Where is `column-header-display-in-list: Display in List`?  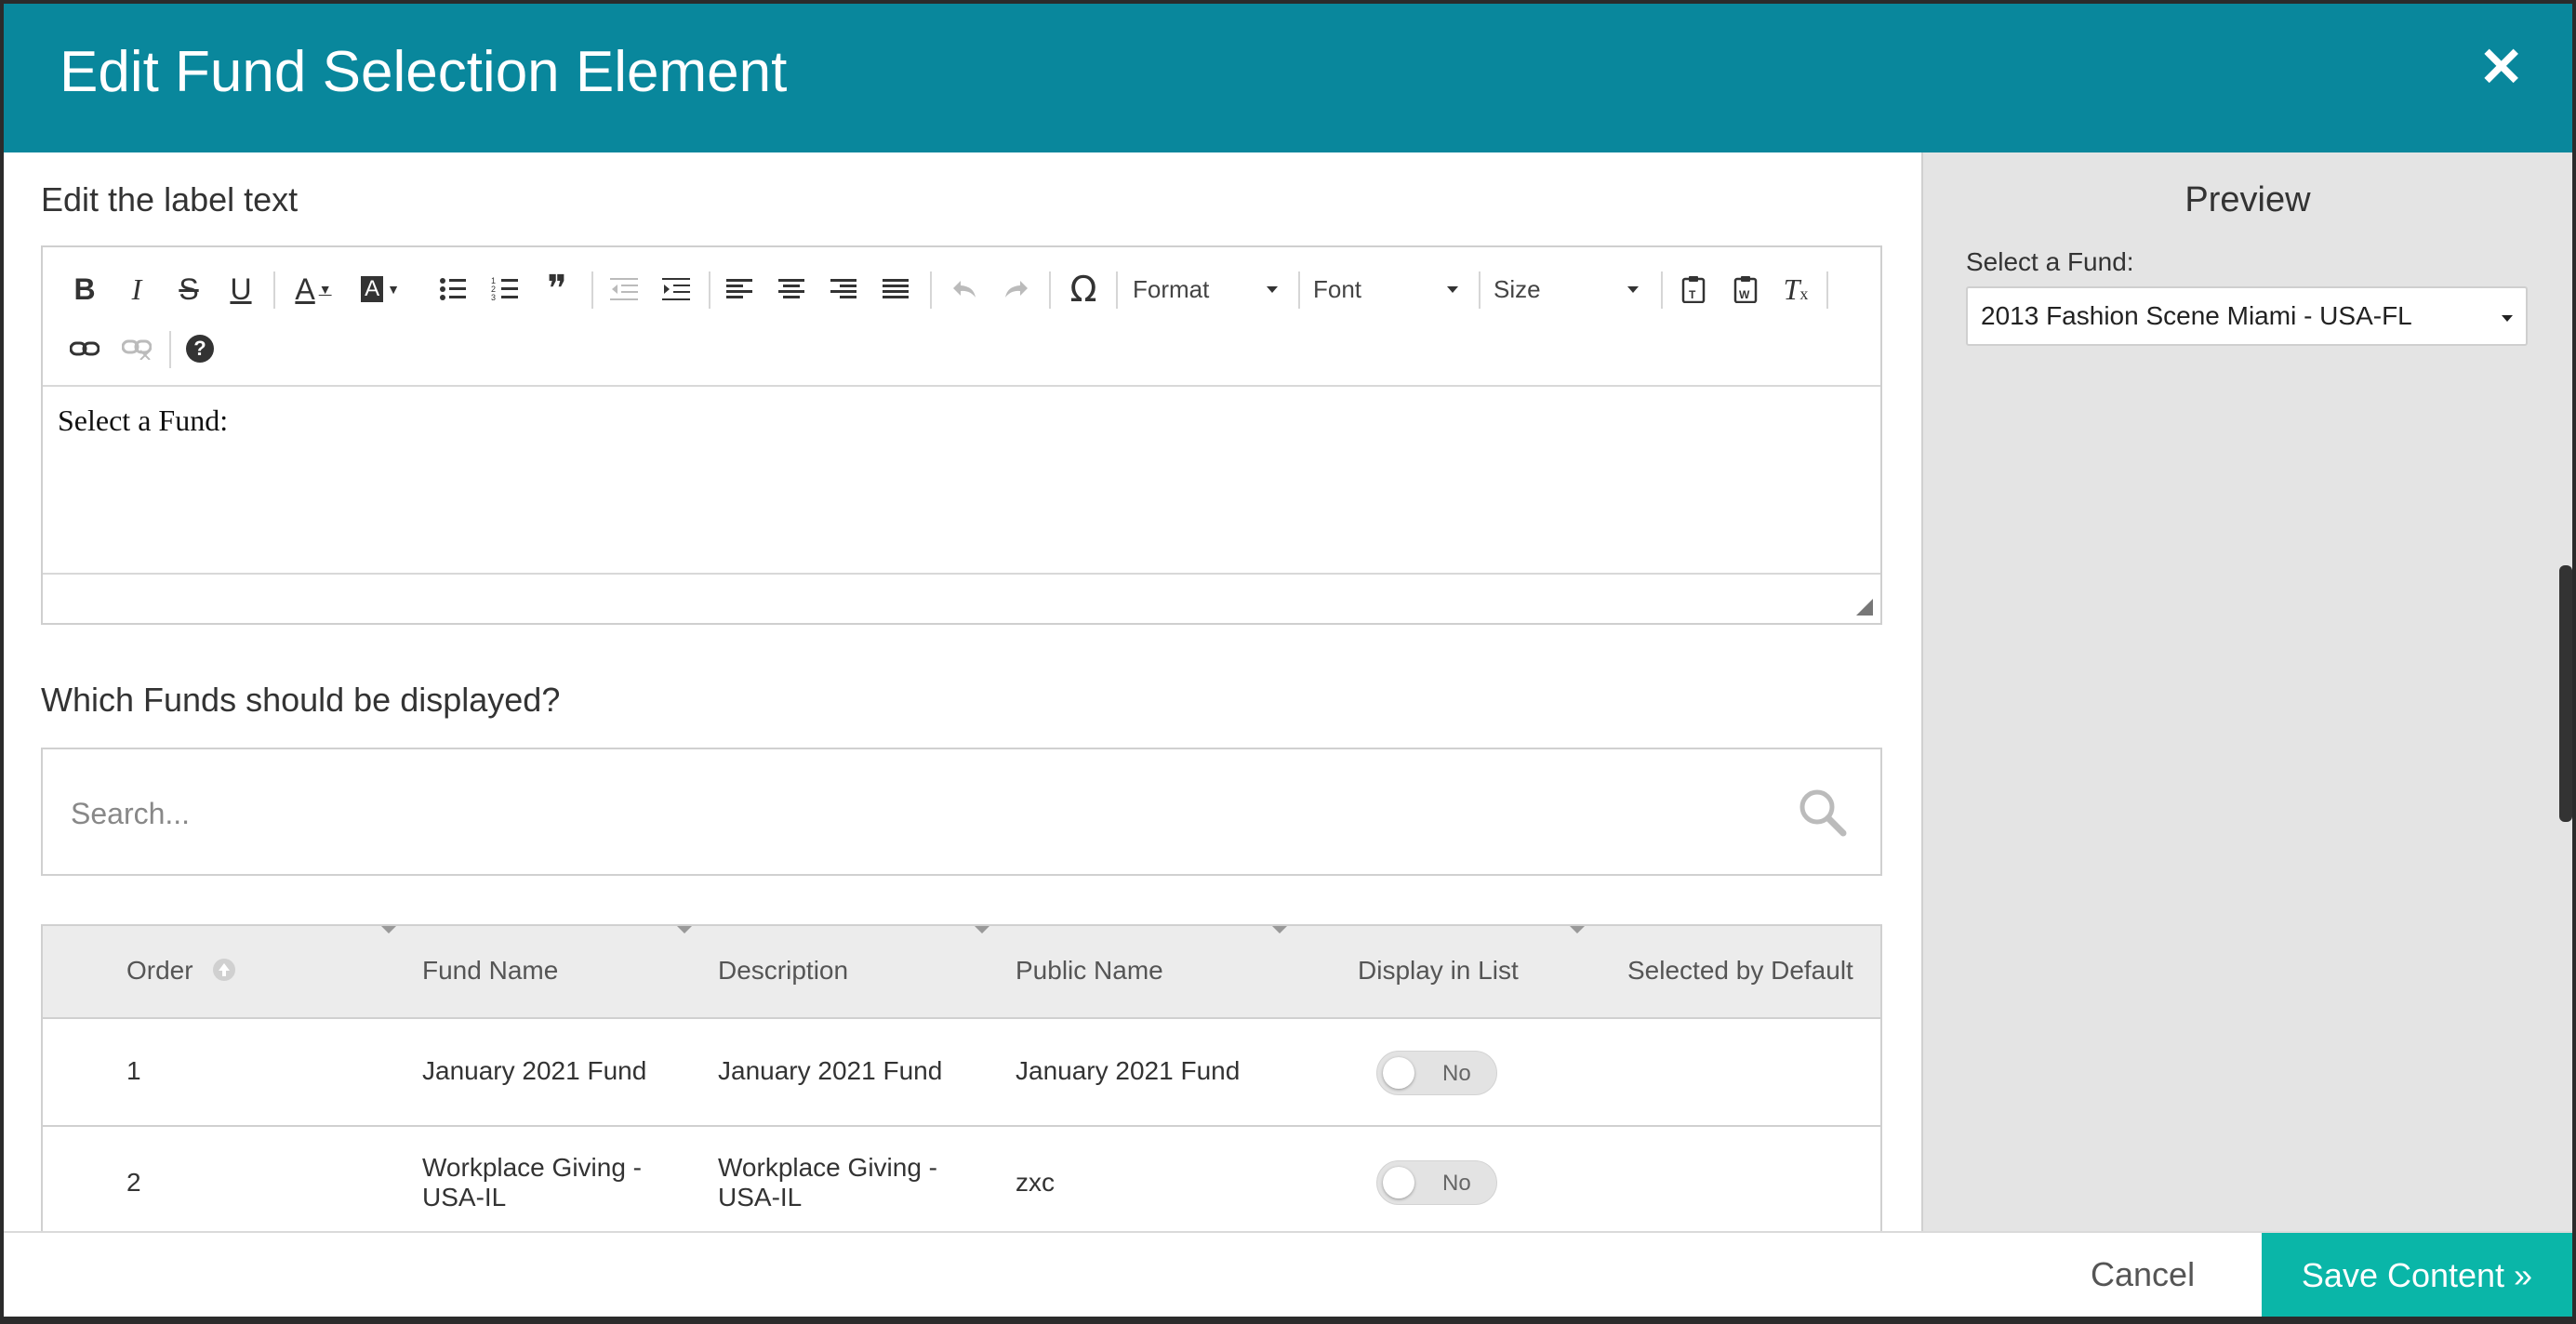
column-header-display-in-list: Display in List is located at coordinates (1438, 971).